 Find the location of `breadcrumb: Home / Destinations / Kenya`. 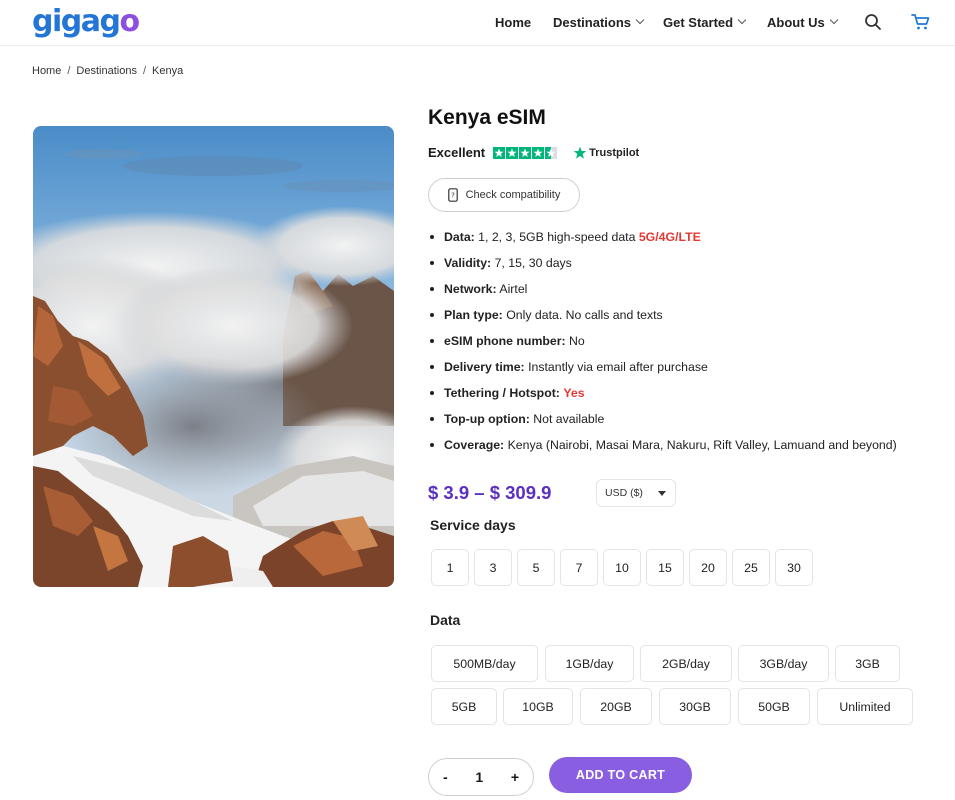

breadcrumb: Home / Destinations / Kenya is located at coordinates (108, 71).